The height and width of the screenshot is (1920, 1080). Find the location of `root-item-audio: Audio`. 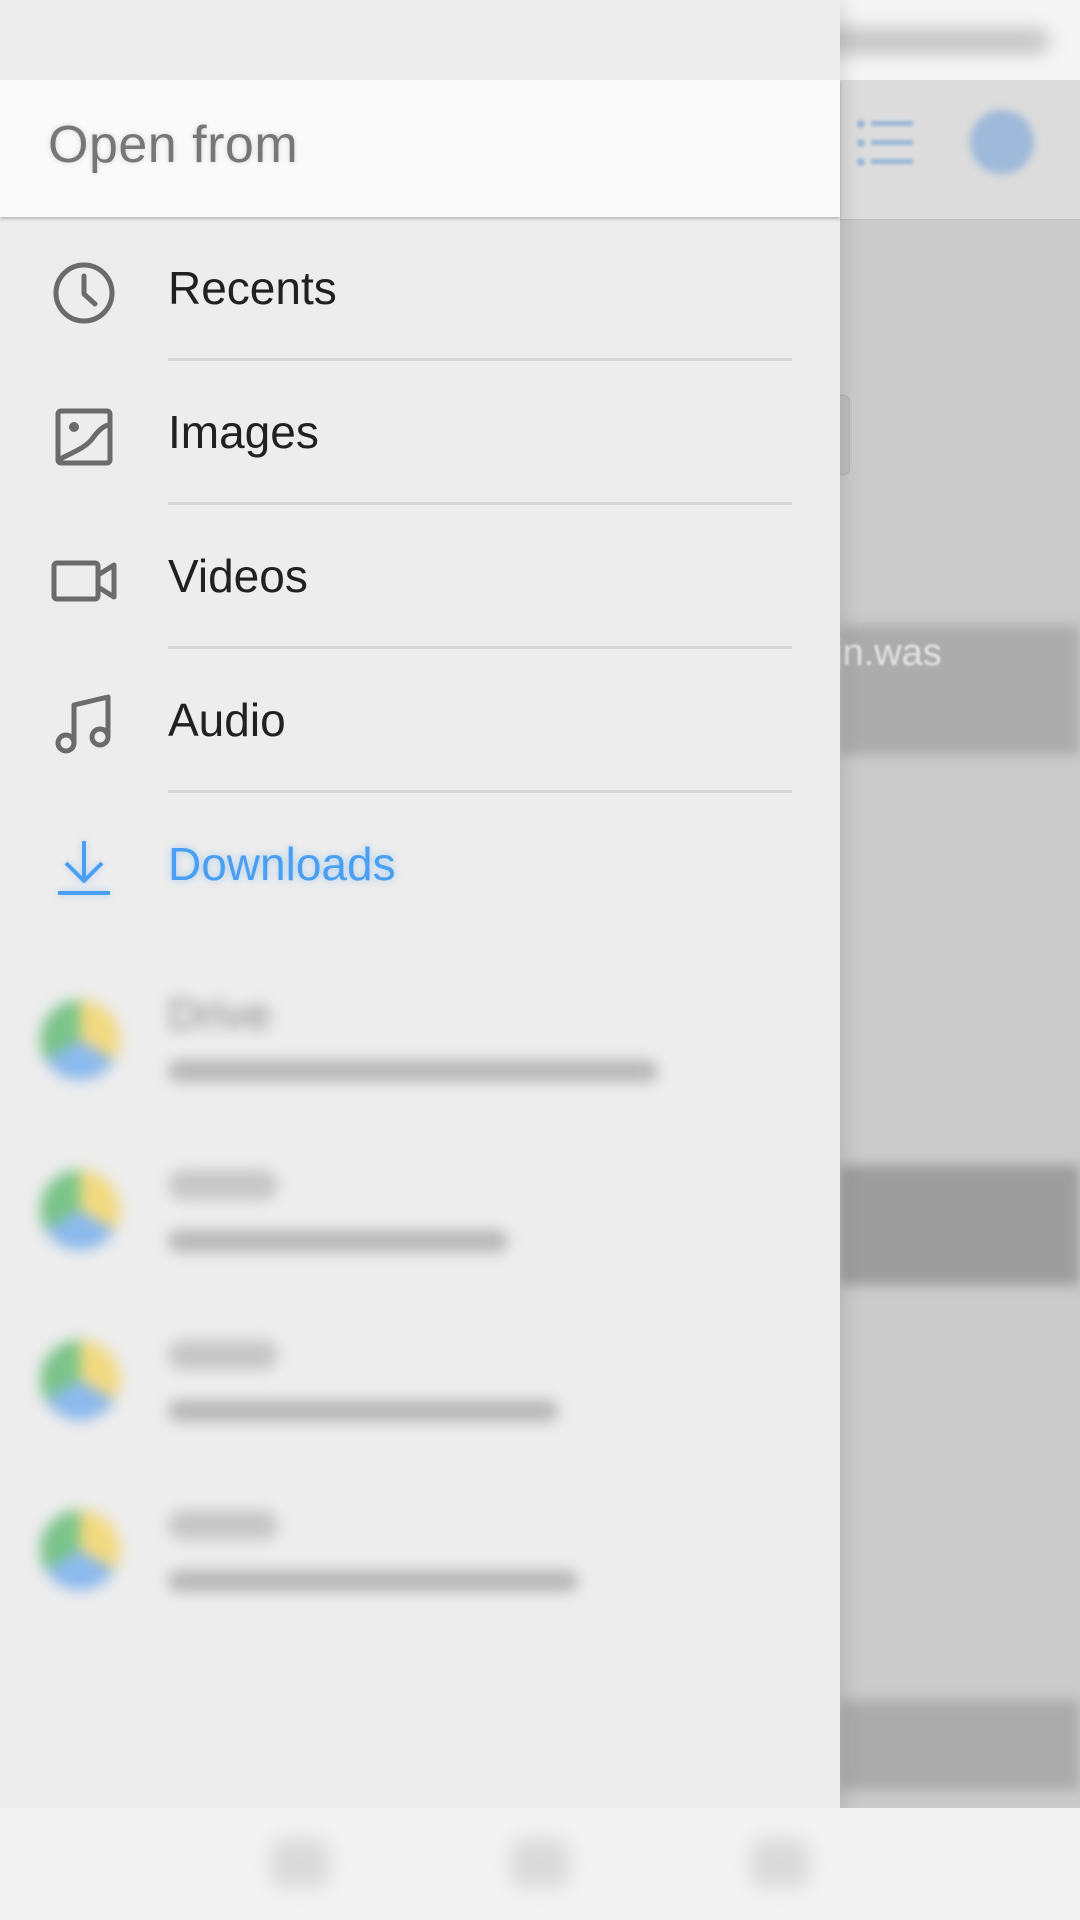

root-item-audio: Audio is located at coordinates (420, 721).